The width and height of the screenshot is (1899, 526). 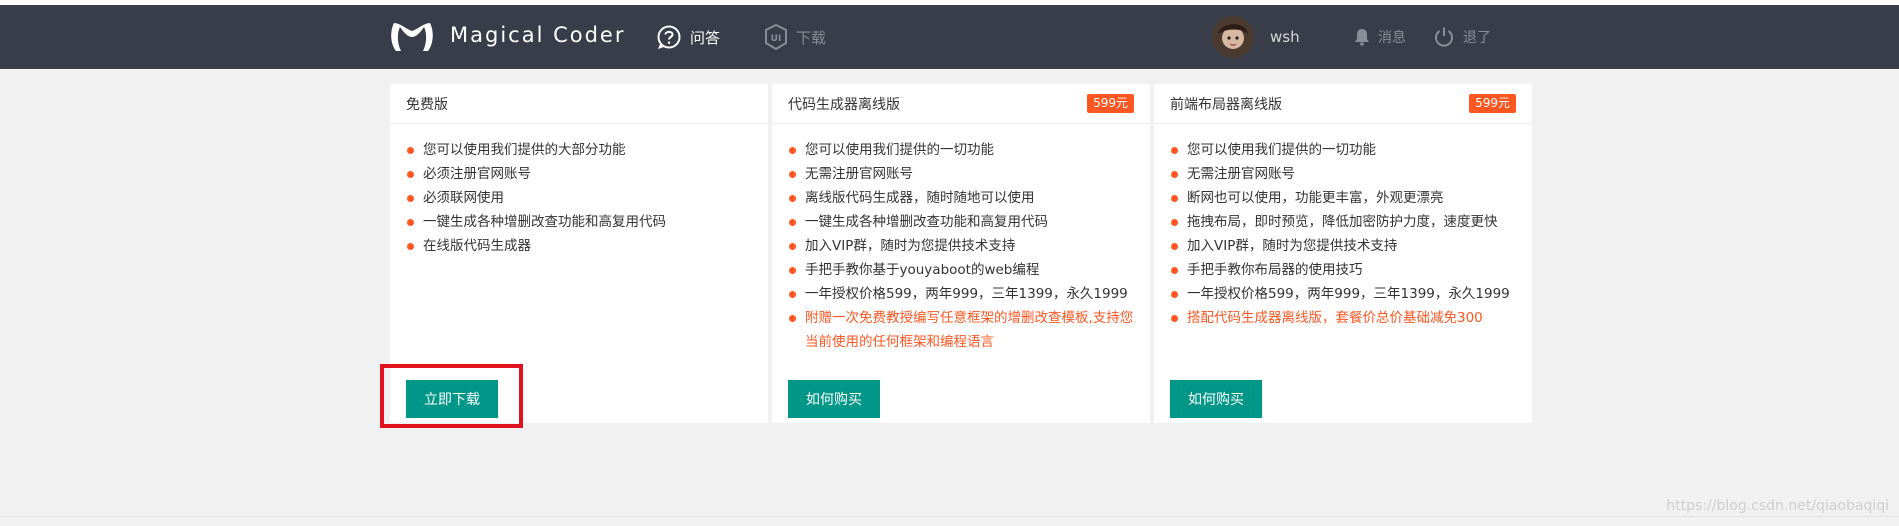 I want to click on ui-shield-icon: UI, so click(x=776, y=37).